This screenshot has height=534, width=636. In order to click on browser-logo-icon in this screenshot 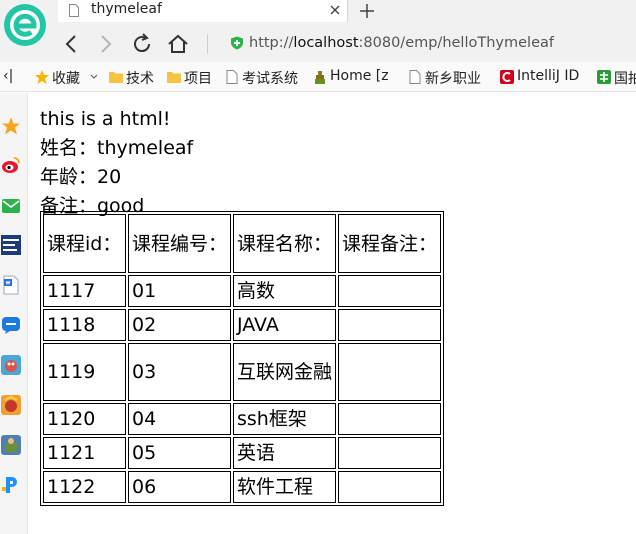, I will do `click(25, 25)`.